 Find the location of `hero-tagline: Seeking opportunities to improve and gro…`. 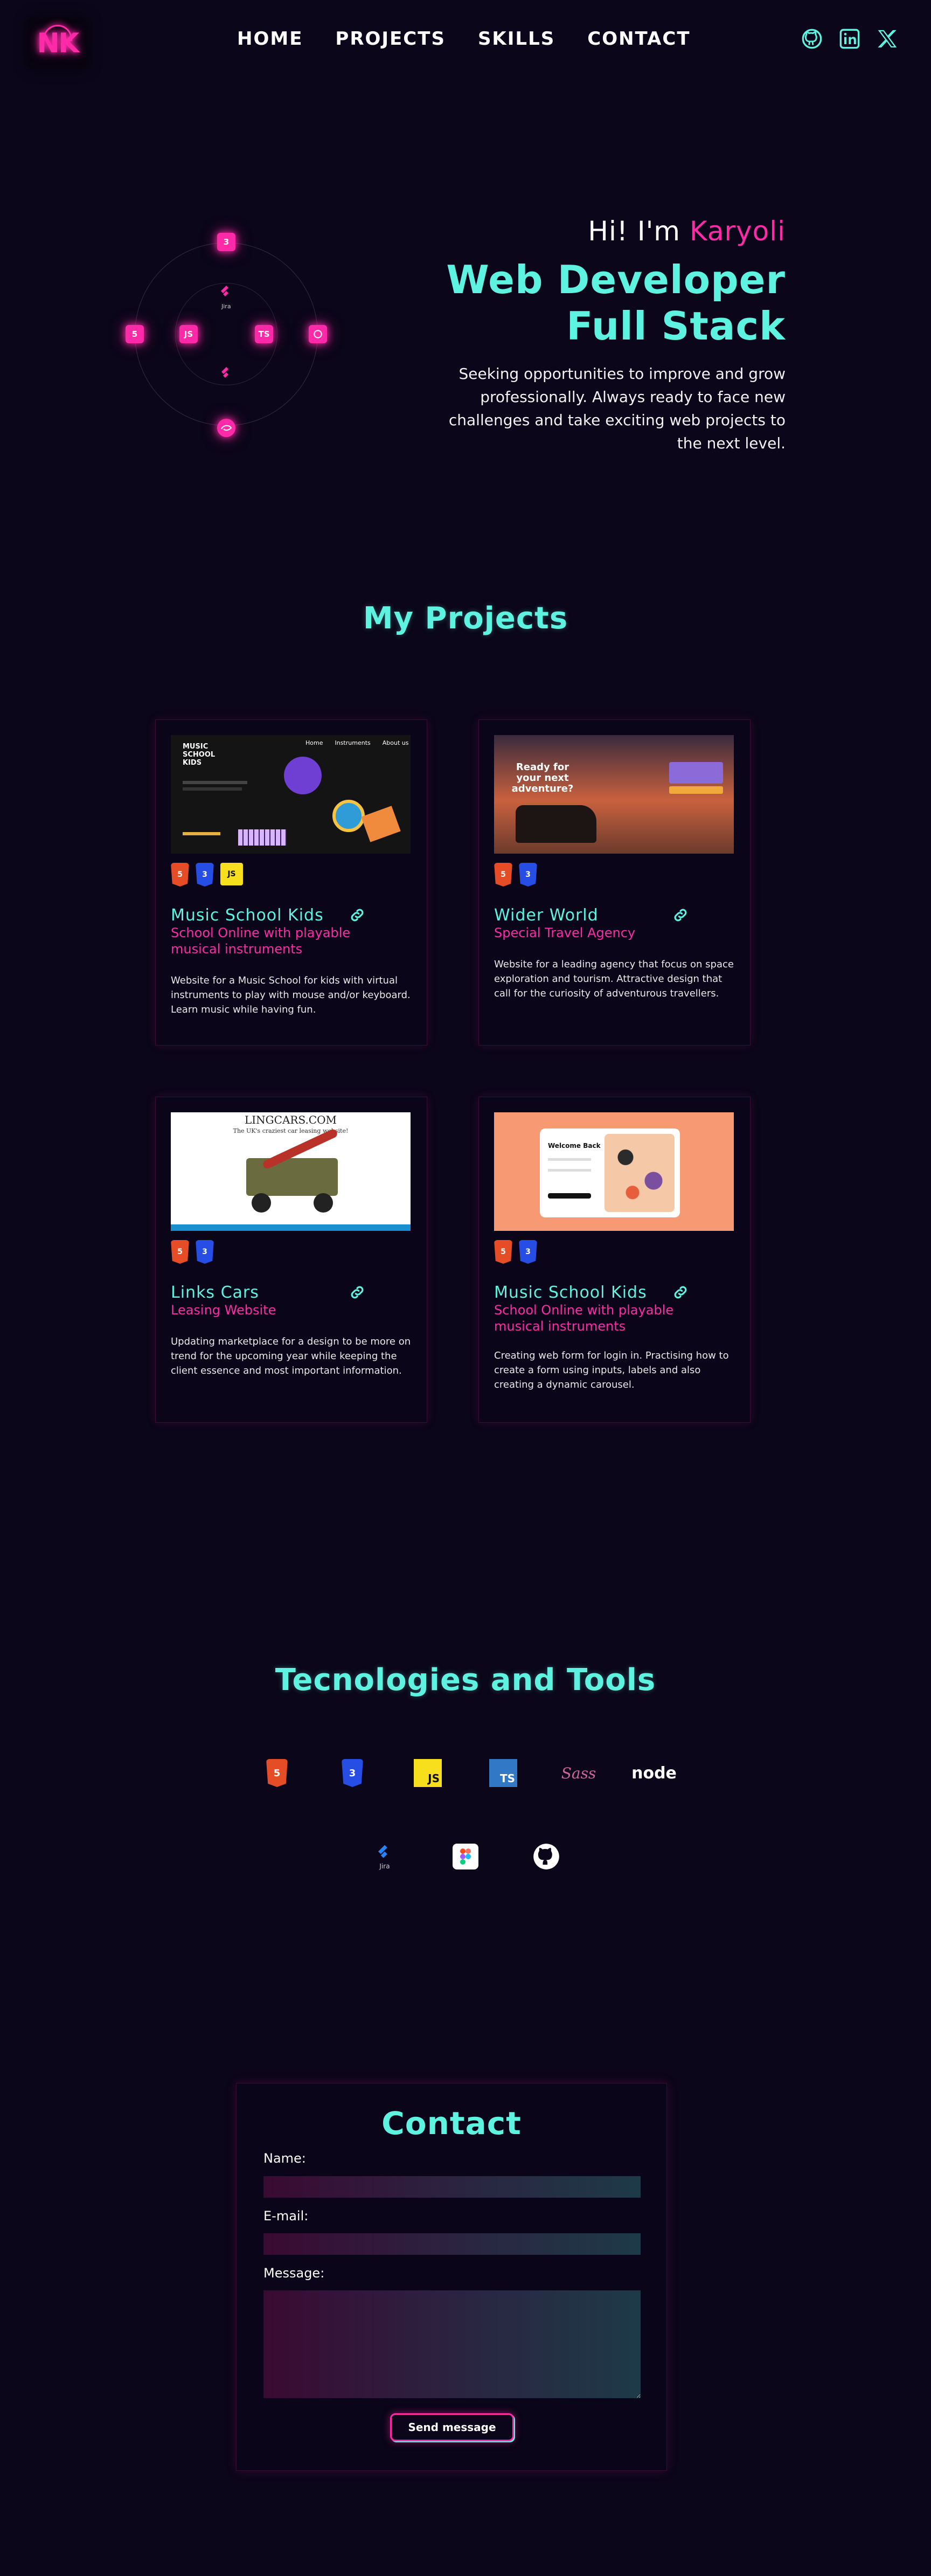

hero-tagline: Seeking opportunities to improve and gro… is located at coordinates (617, 408).